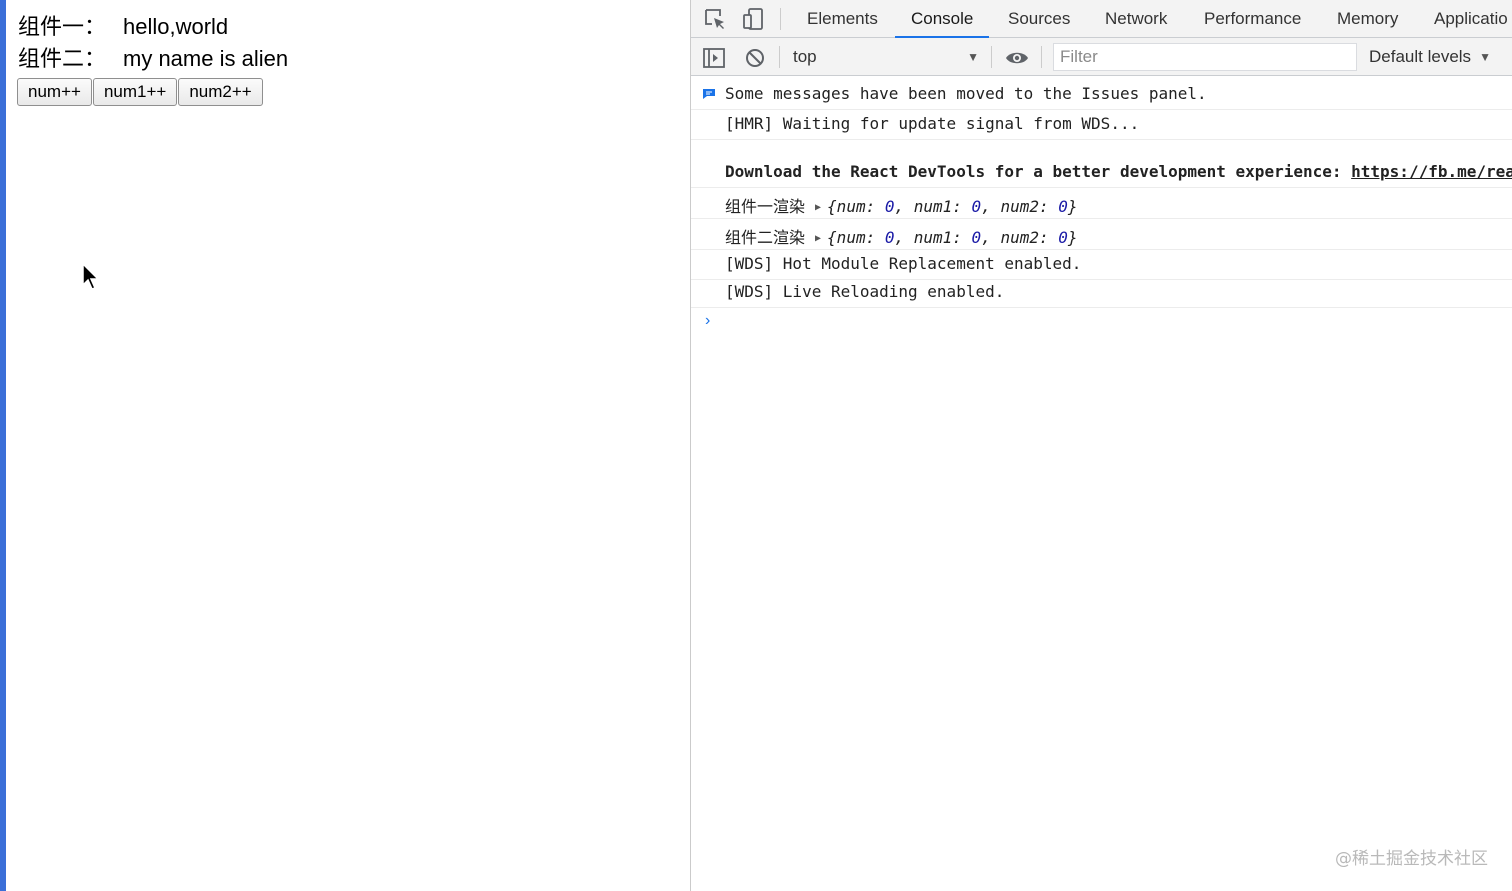 The width and height of the screenshot is (1512, 891). Describe the element at coordinates (903, 263) in the screenshot. I see `console-message-text: [WDS] Hot Module Replacement enabled.` at that location.